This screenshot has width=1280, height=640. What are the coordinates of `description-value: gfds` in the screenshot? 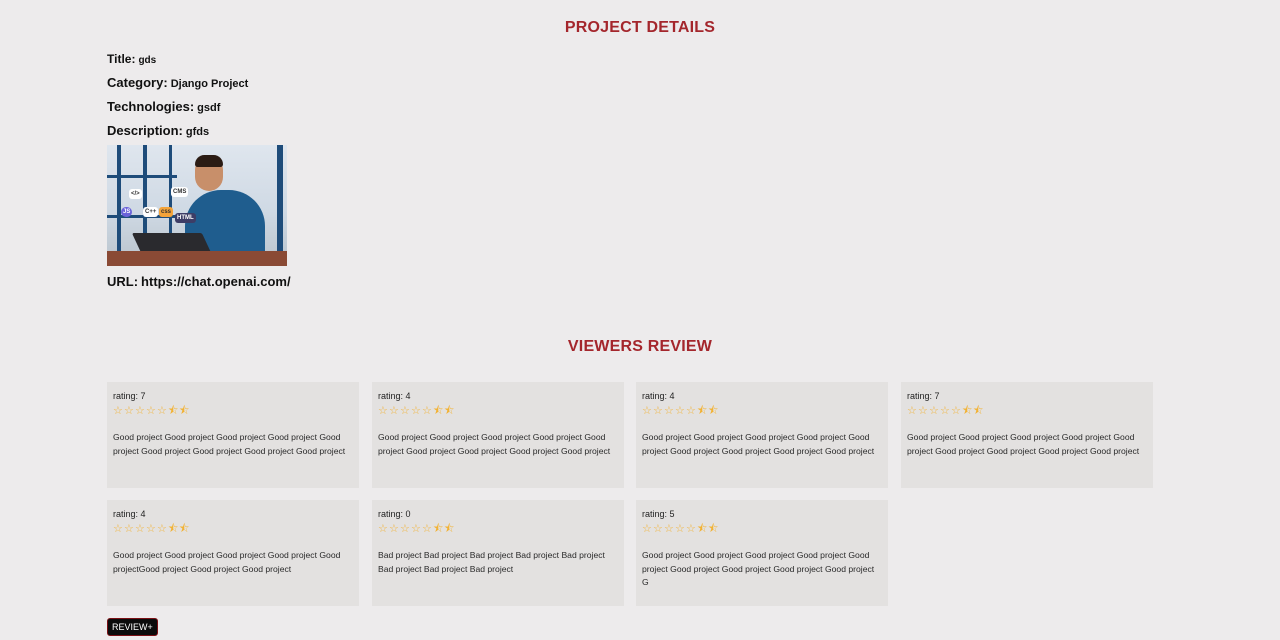 It's located at (197, 132).